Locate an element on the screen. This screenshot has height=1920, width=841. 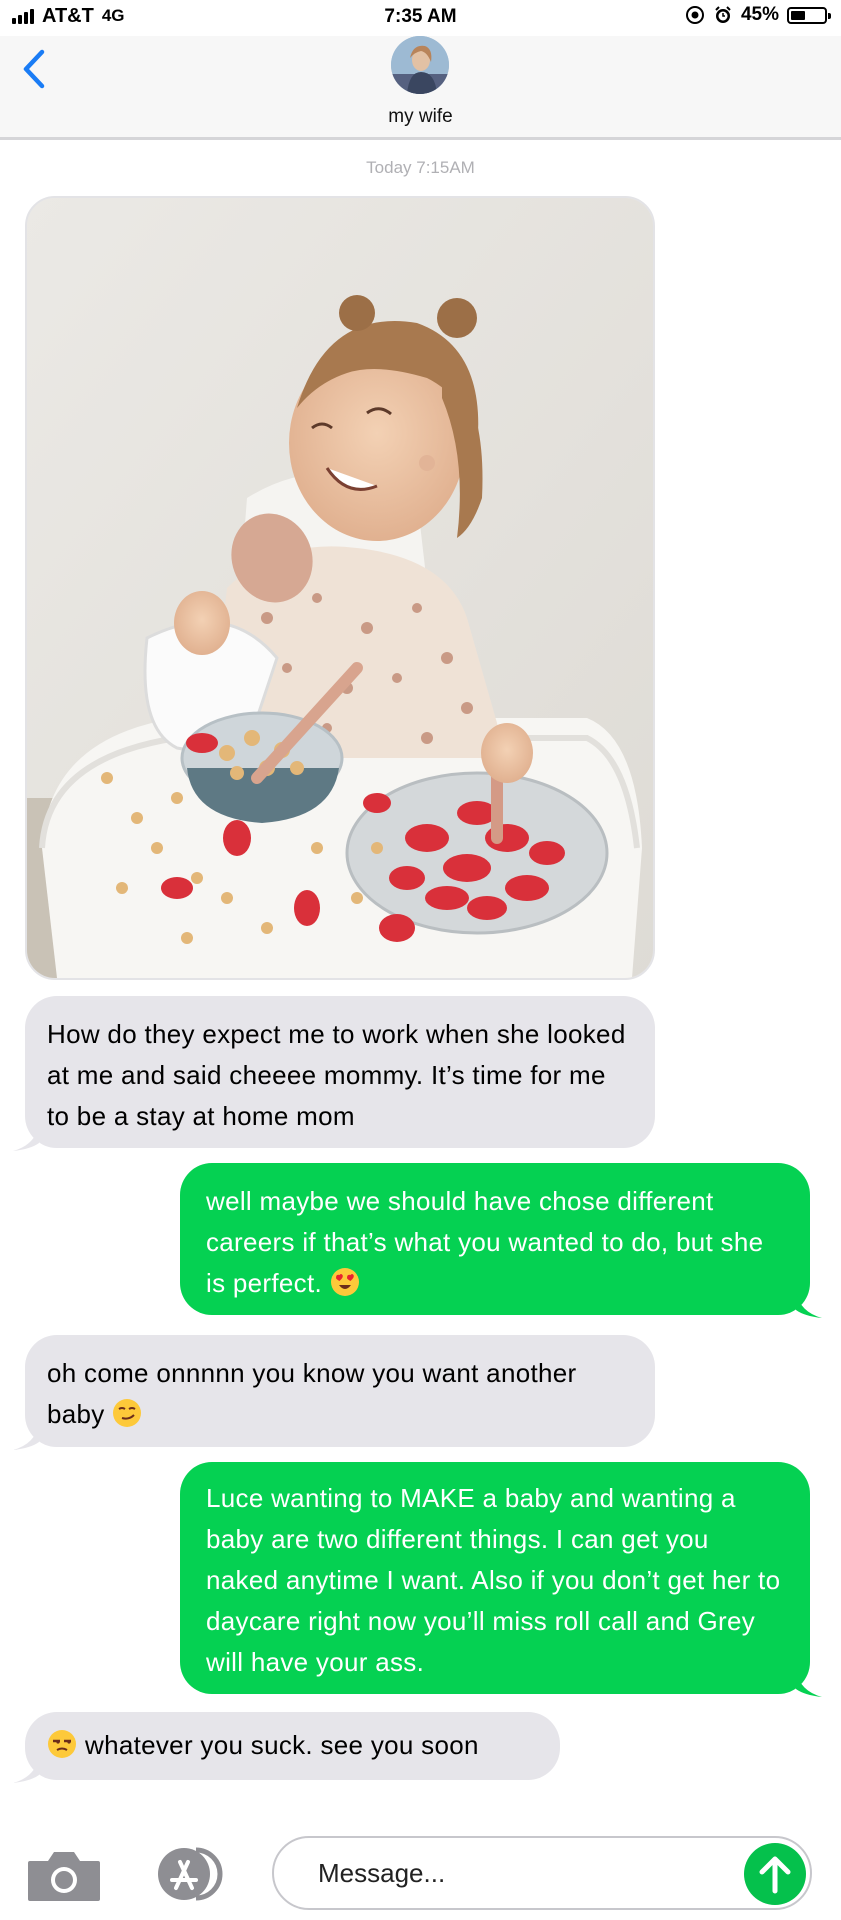
alarm-icon is located at coordinates (723, 14).